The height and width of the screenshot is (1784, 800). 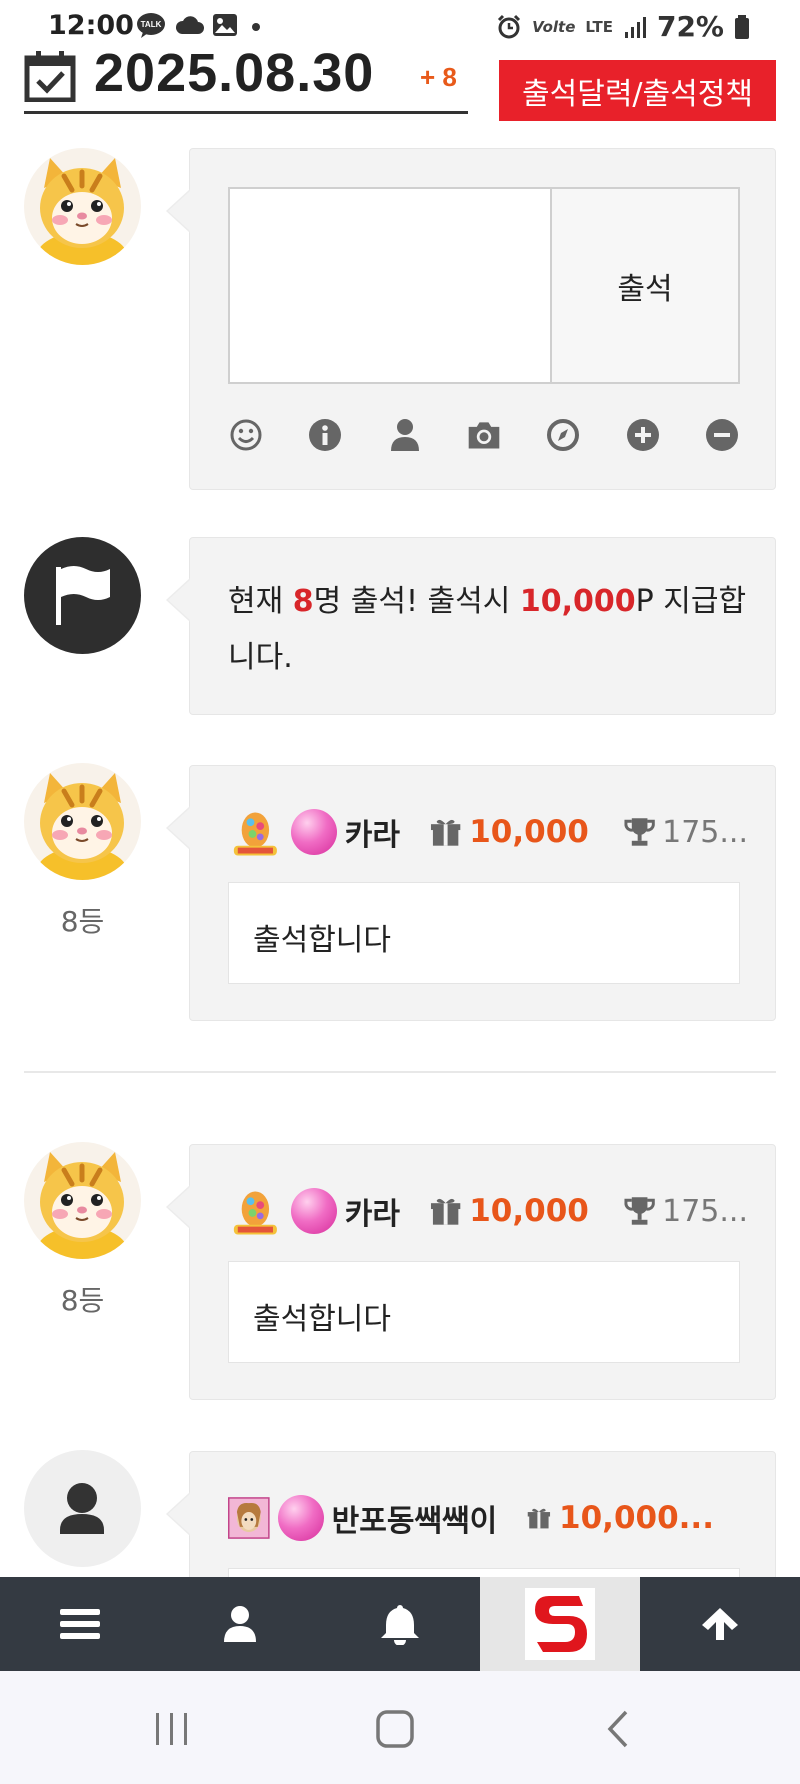 I want to click on compose-box: 출석, so click(x=484, y=285).